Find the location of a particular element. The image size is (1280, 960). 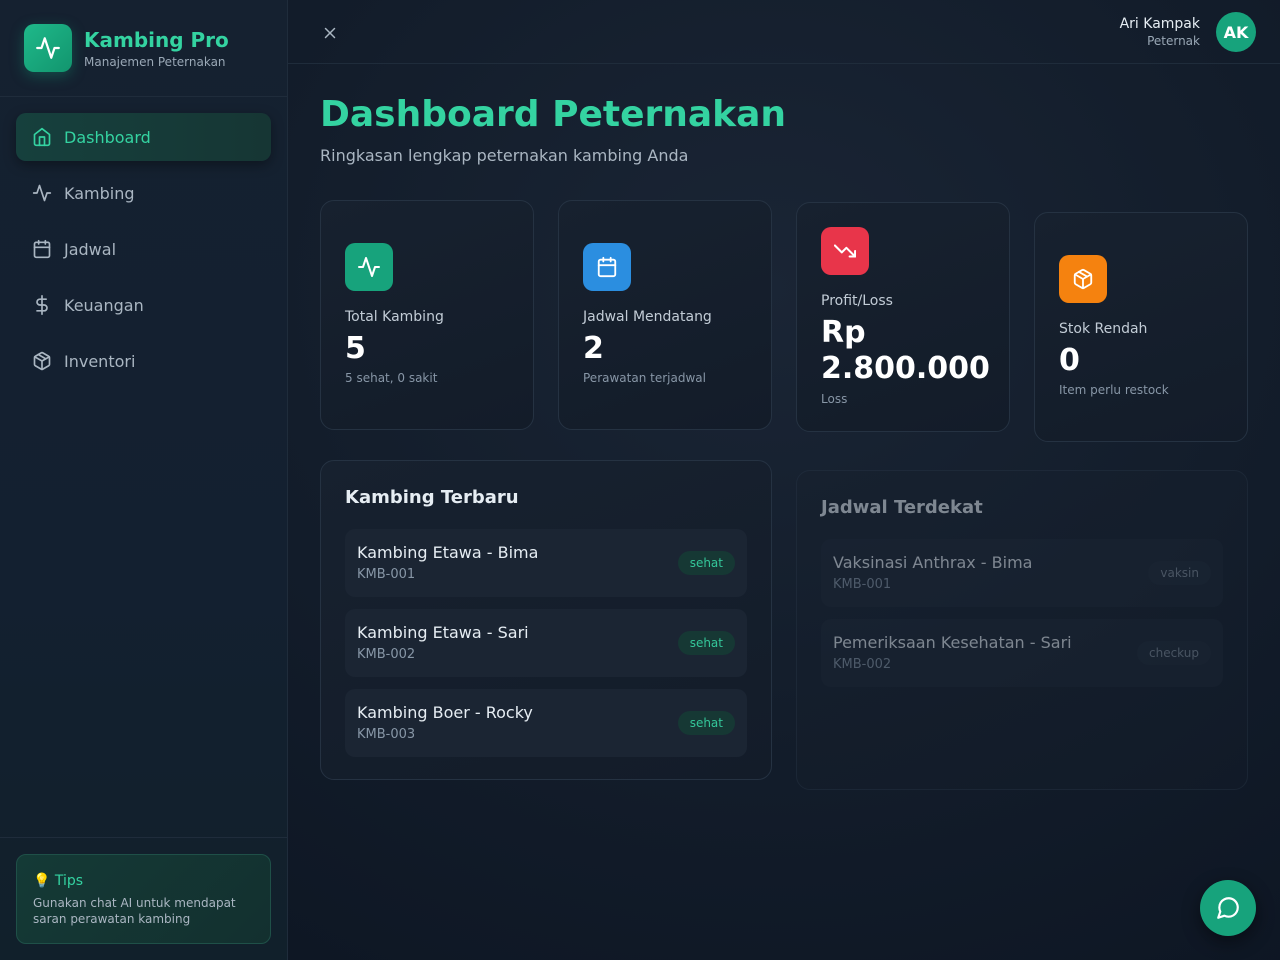

list-item: Kambing Etawa - Sari KMB-002 sehat is located at coordinates (546, 643).